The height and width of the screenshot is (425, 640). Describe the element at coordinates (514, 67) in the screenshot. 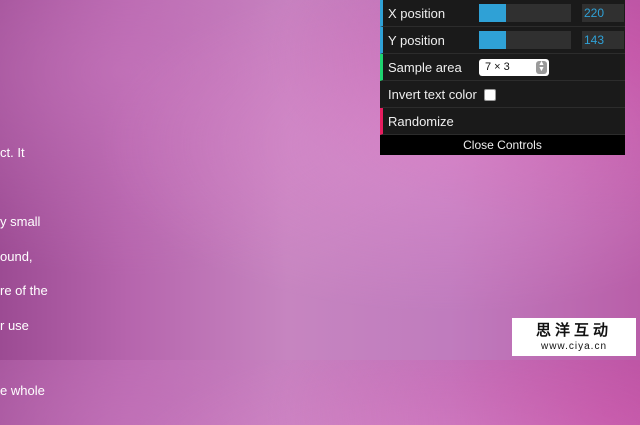

I see `sample-area-select: 7 × 3 ▲ ▼` at that location.